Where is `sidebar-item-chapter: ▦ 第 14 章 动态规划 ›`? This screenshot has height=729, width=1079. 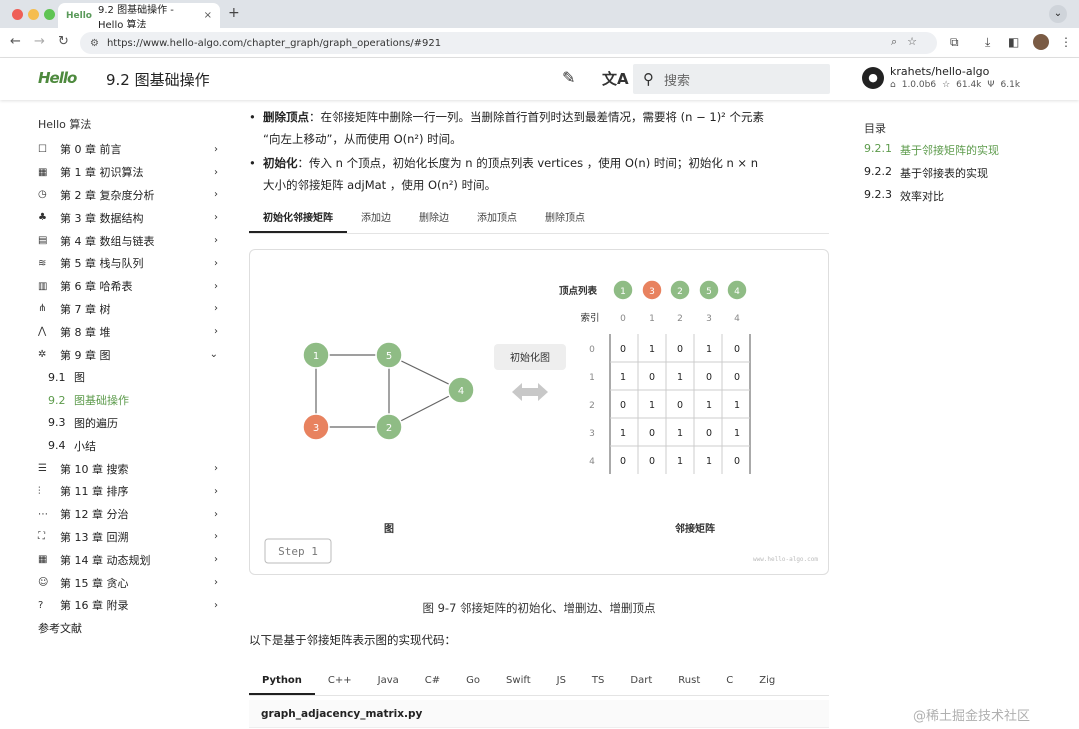
sidebar-item-chapter: ▦ 第 14 章 动态规划 › is located at coordinates (128, 559).